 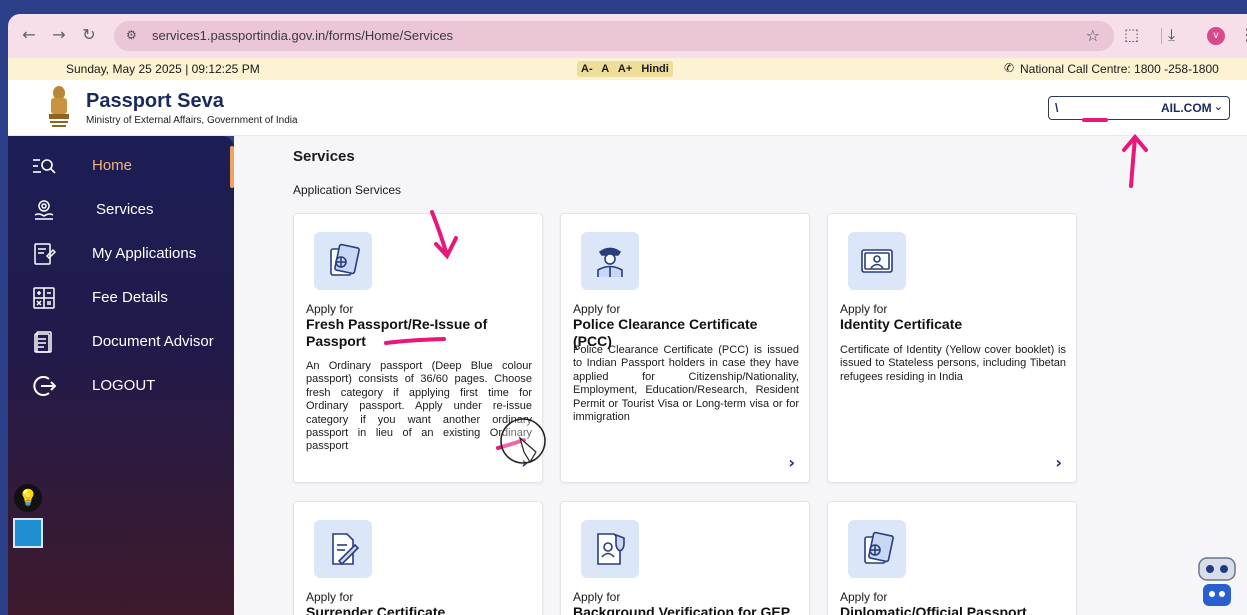 I want to click on annotation-arrow-up, so click(x=1135, y=160).